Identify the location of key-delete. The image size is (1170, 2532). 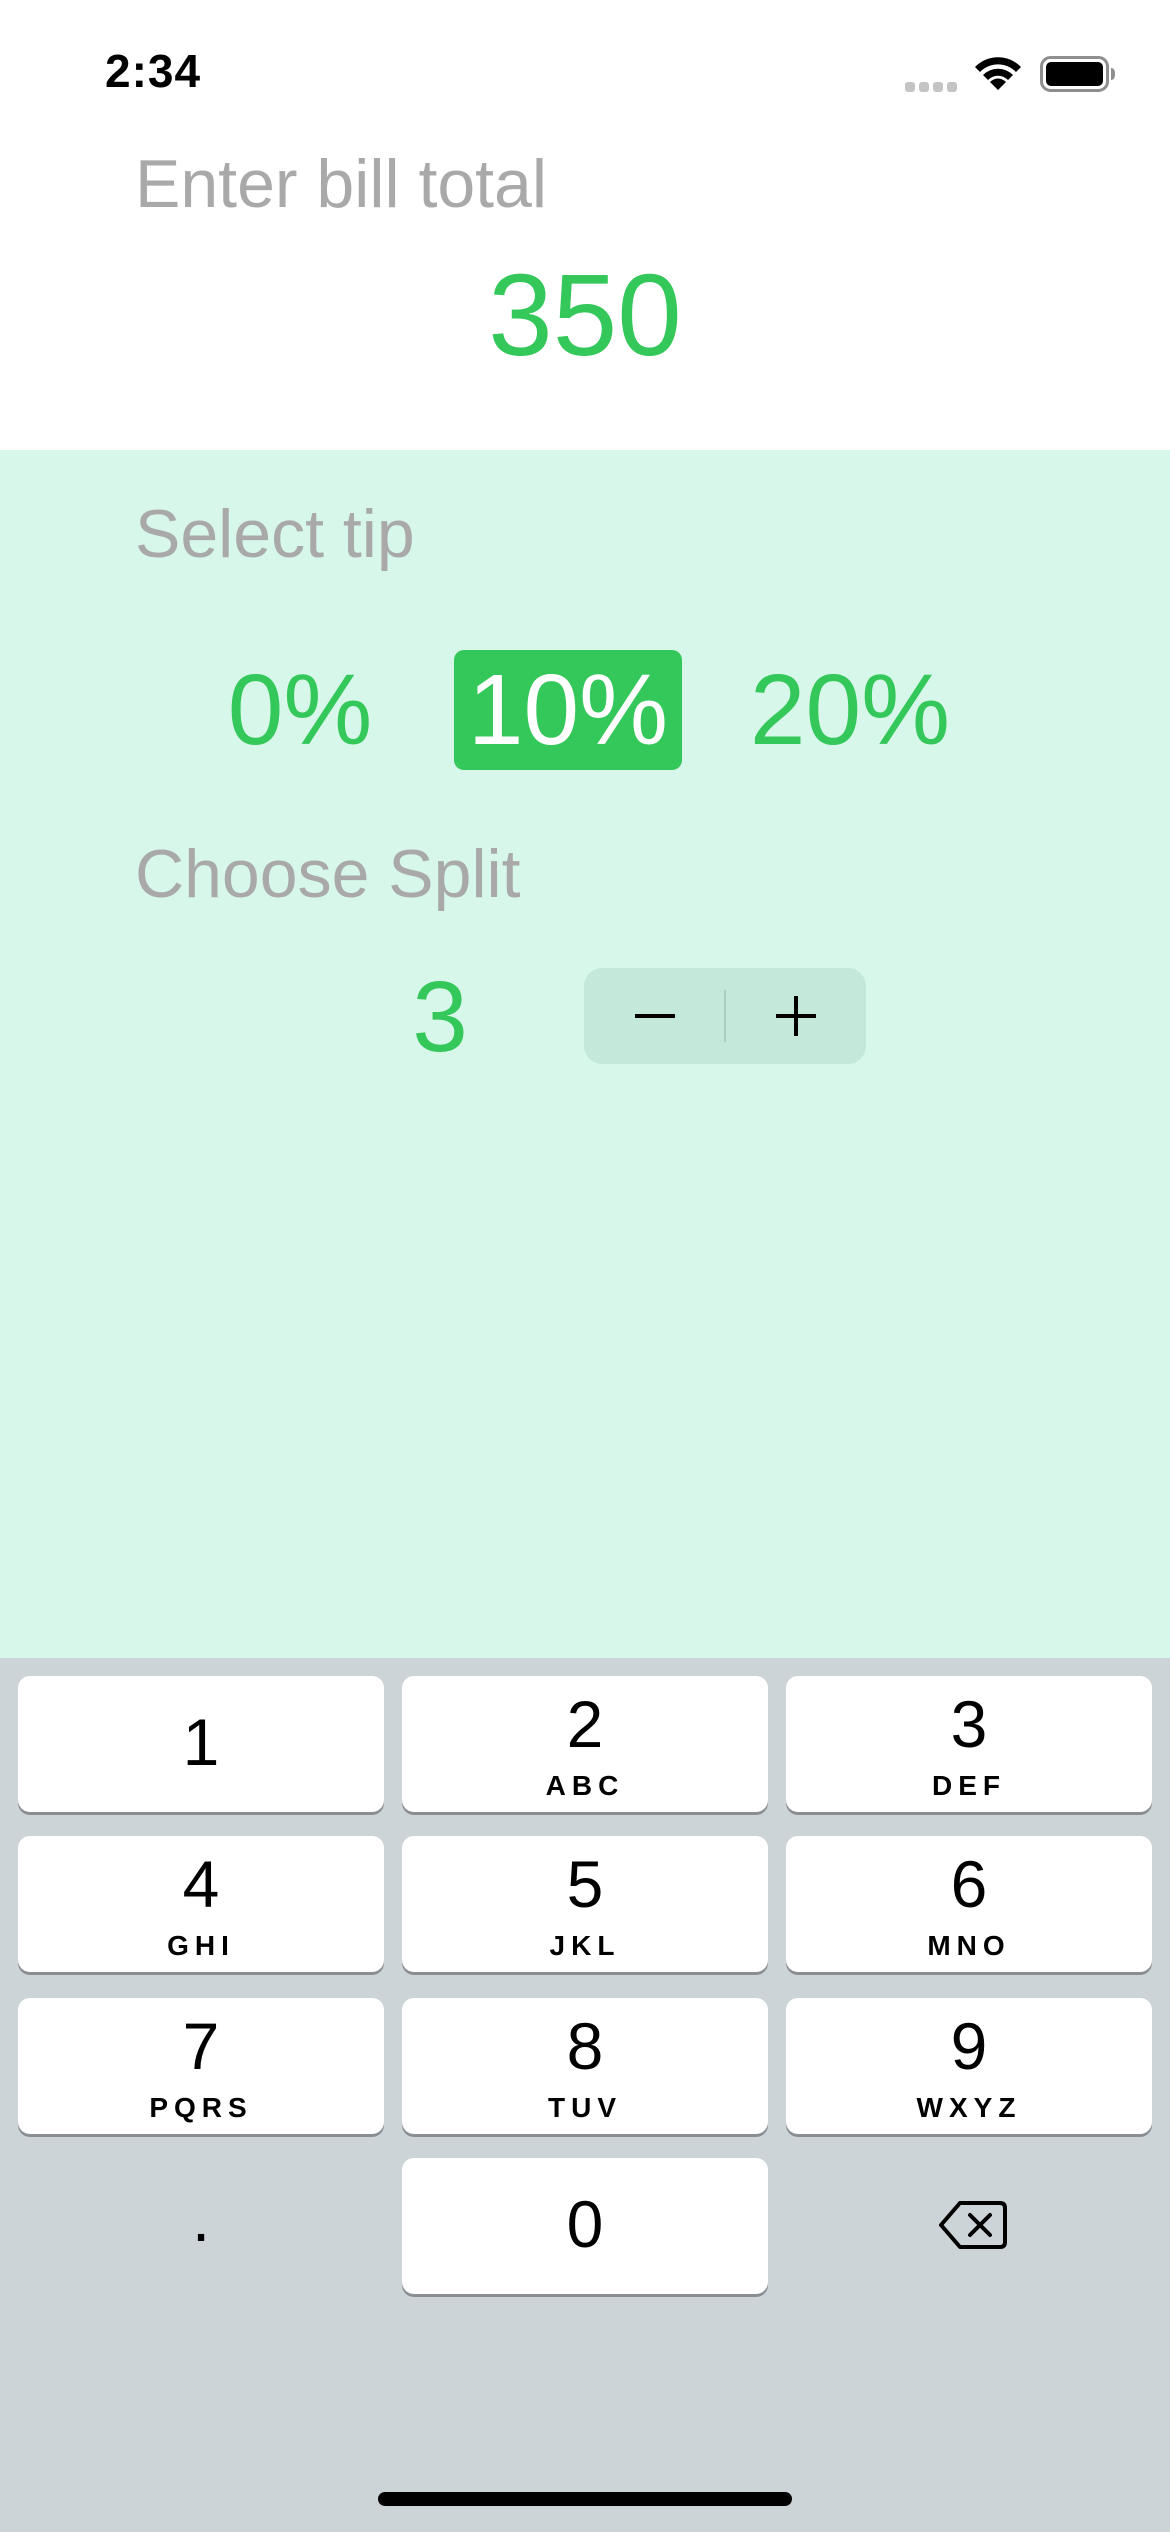
(969, 2226).